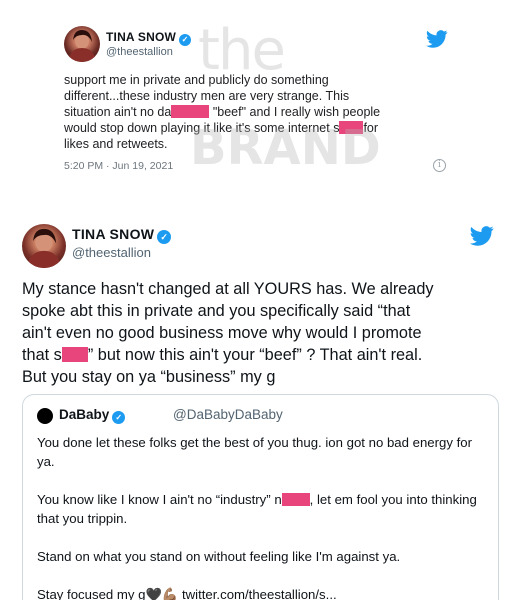  Describe the element at coordinates (439, 165) in the screenshot. I see `info-icon: i` at that location.